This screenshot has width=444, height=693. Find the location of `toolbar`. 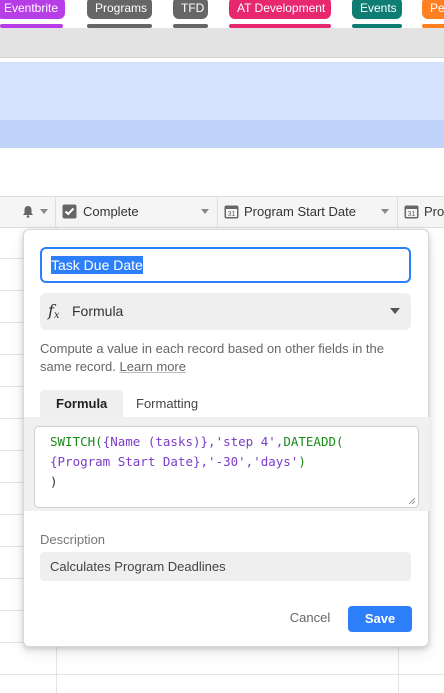

toolbar is located at coordinates (222, 43).